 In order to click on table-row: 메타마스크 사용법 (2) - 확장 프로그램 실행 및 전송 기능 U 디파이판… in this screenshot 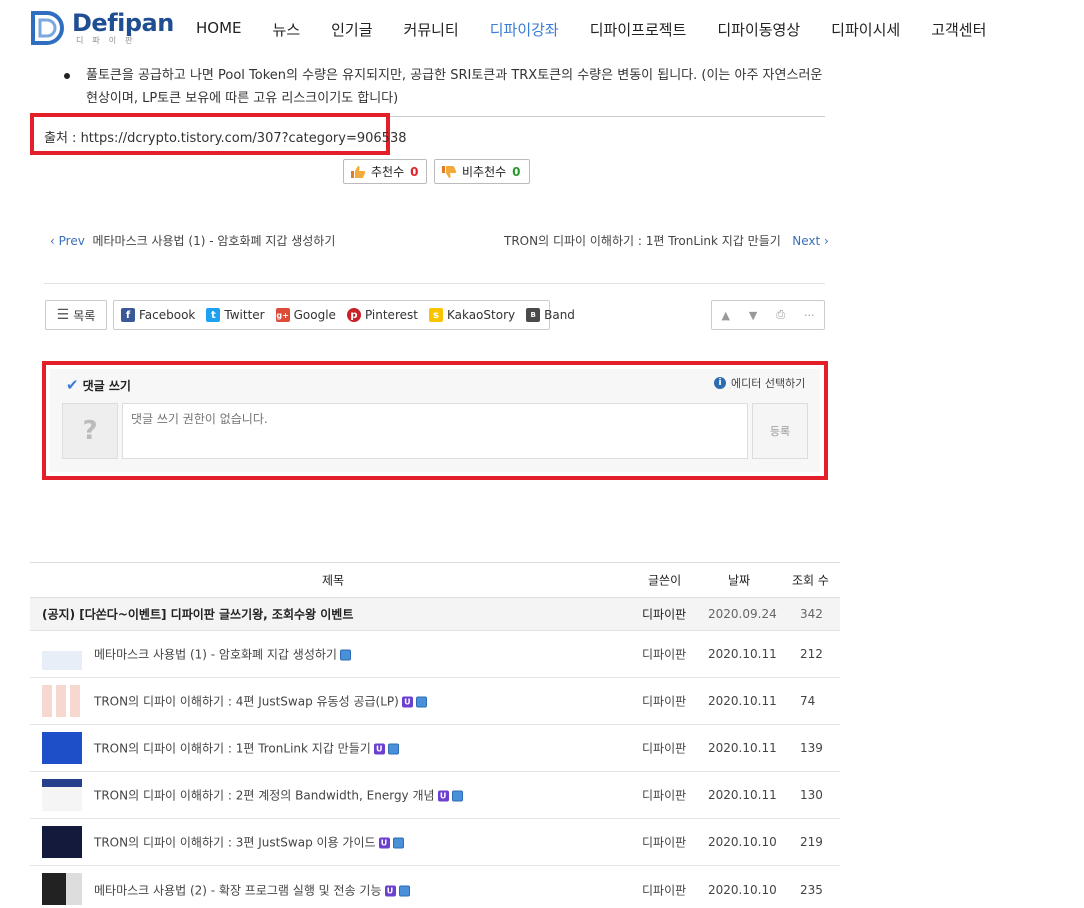, I will do `click(435, 887)`.